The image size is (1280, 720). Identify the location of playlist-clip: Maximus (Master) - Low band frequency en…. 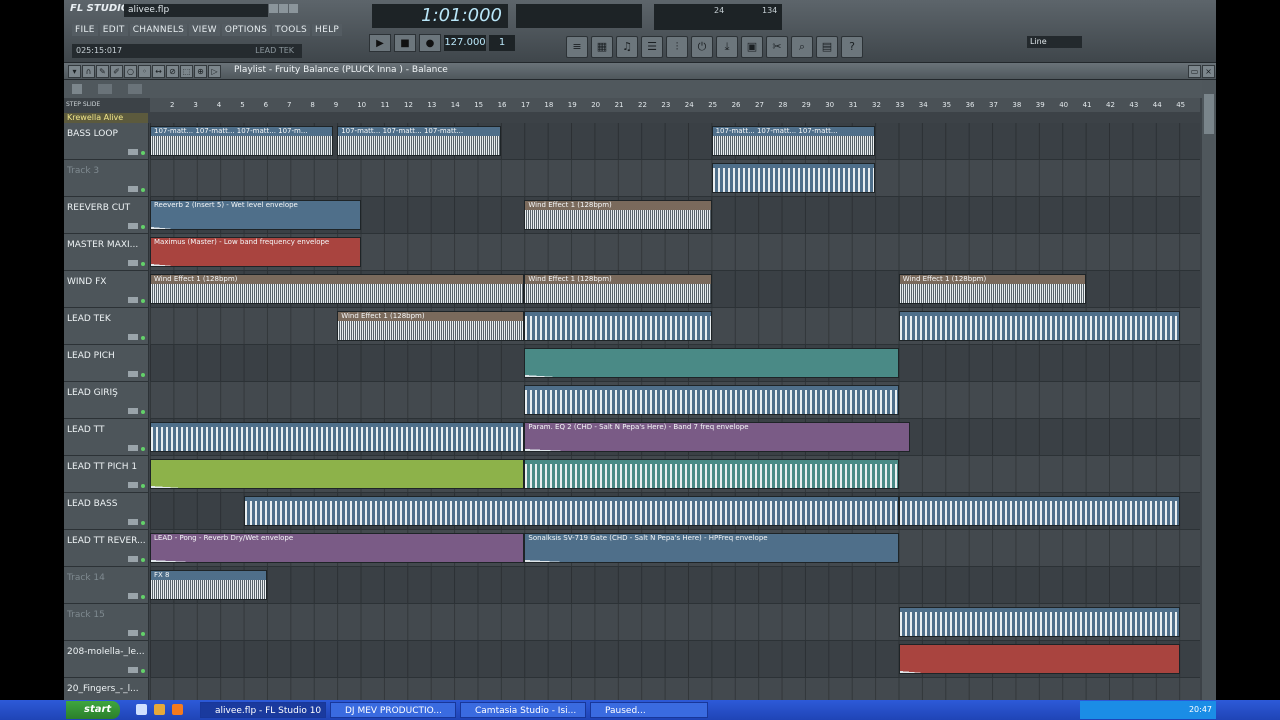
(255, 252).